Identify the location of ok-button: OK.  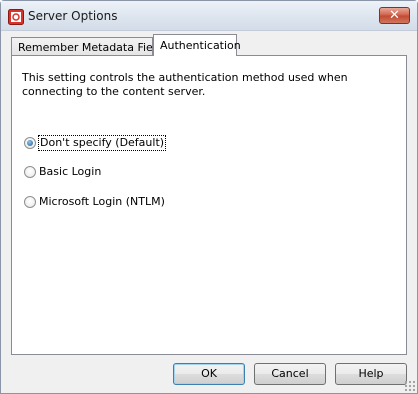
(209, 374).